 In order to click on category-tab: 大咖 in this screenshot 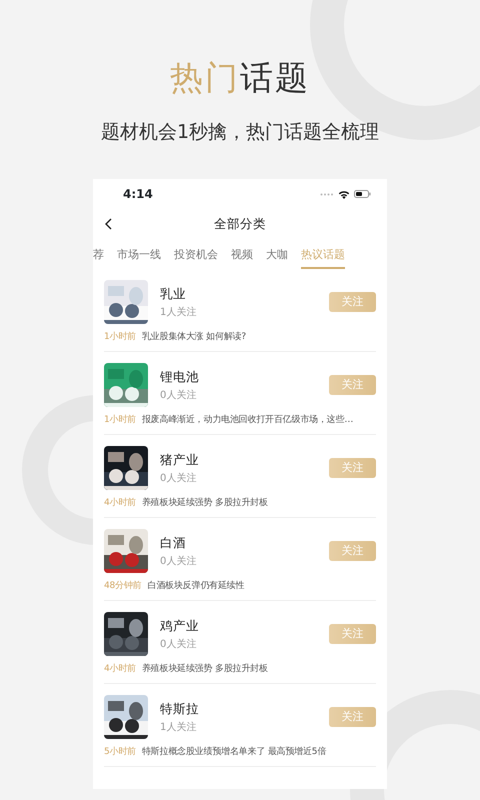, I will do `click(277, 254)`.